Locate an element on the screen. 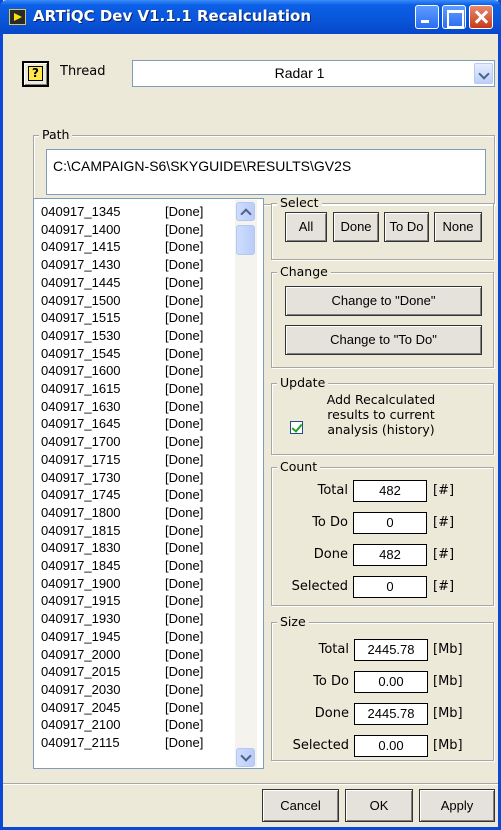  list-item-id: 040917_1700 is located at coordinates (81, 442).